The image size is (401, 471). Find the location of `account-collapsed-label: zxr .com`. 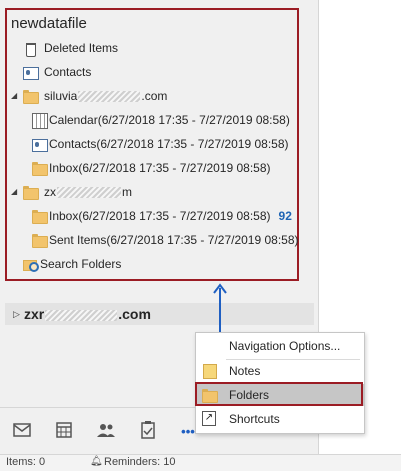

account-collapsed-label: zxr .com is located at coordinates (87, 314).